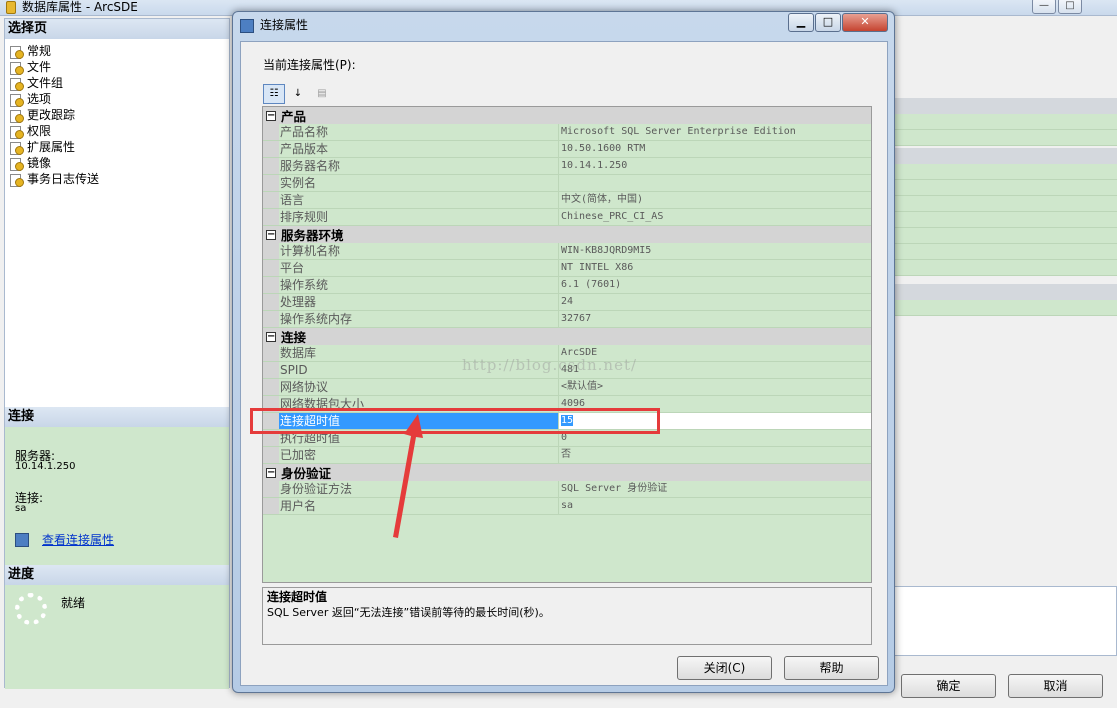 This screenshot has height=708, width=1117. I want to click on category-name: 产品, so click(294, 116).